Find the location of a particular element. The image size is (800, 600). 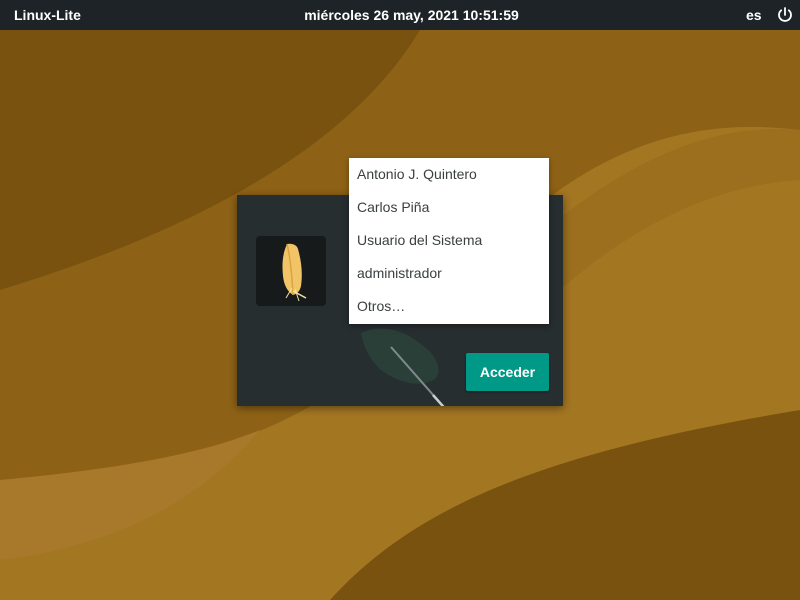

user-avatar is located at coordinates (291, 271).